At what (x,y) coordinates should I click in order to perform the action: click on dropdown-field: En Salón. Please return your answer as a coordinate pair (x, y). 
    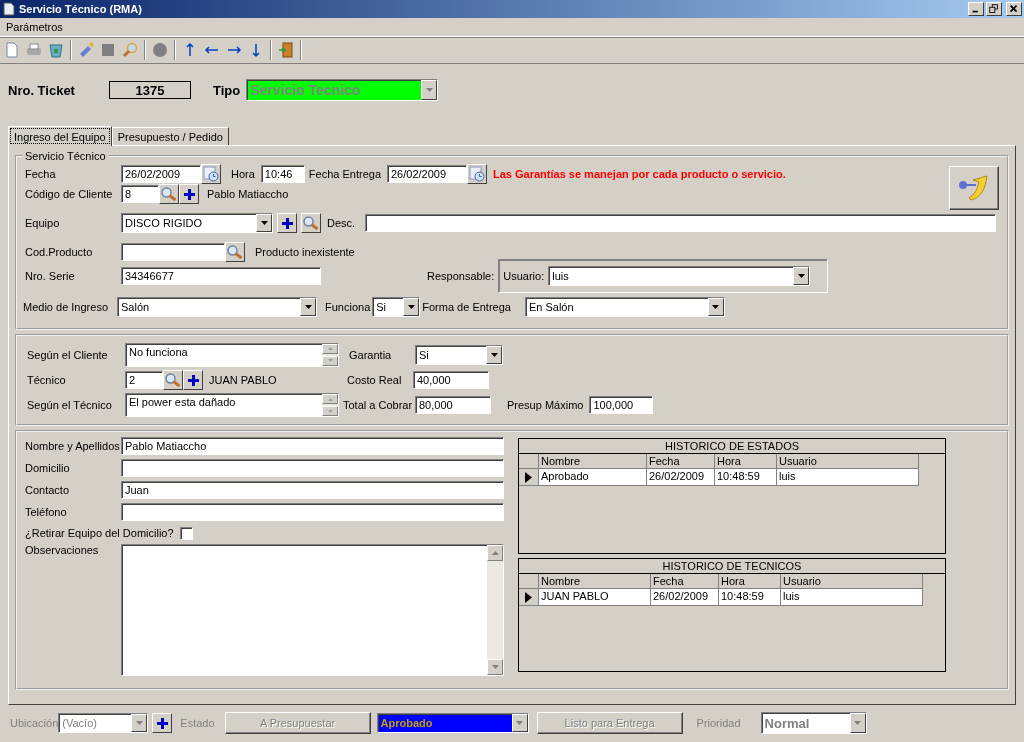
    Looking at the image, I should click on (624, 307).